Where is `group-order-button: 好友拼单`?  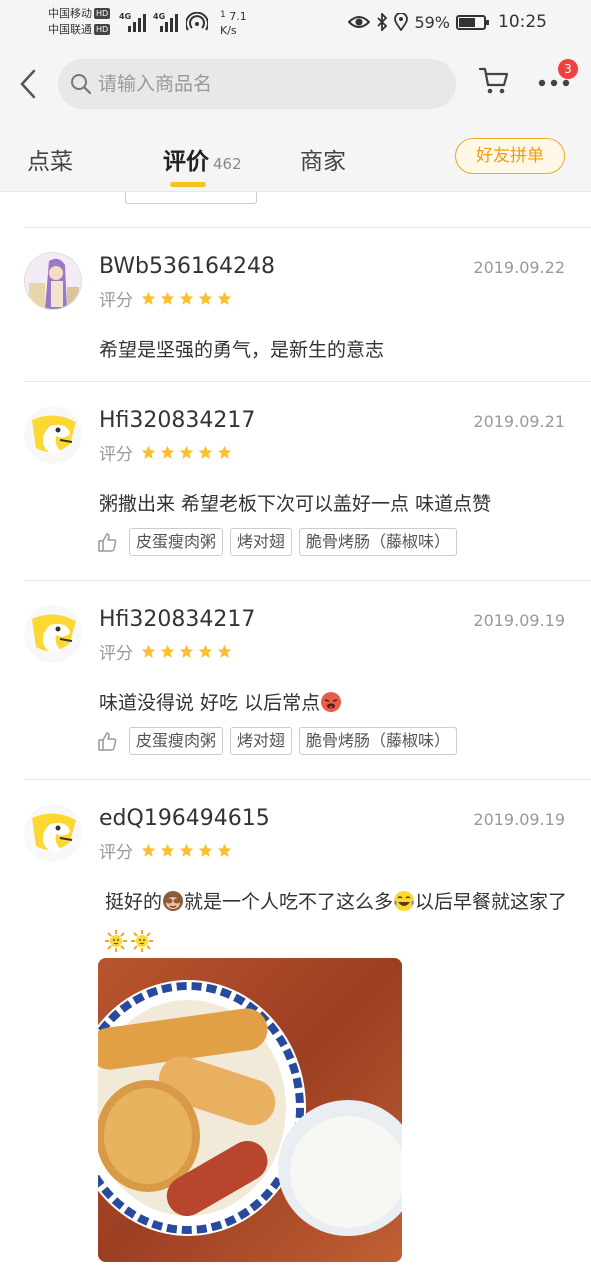 group-order-button: 好友拼单 is located at coordinates (510, 156).